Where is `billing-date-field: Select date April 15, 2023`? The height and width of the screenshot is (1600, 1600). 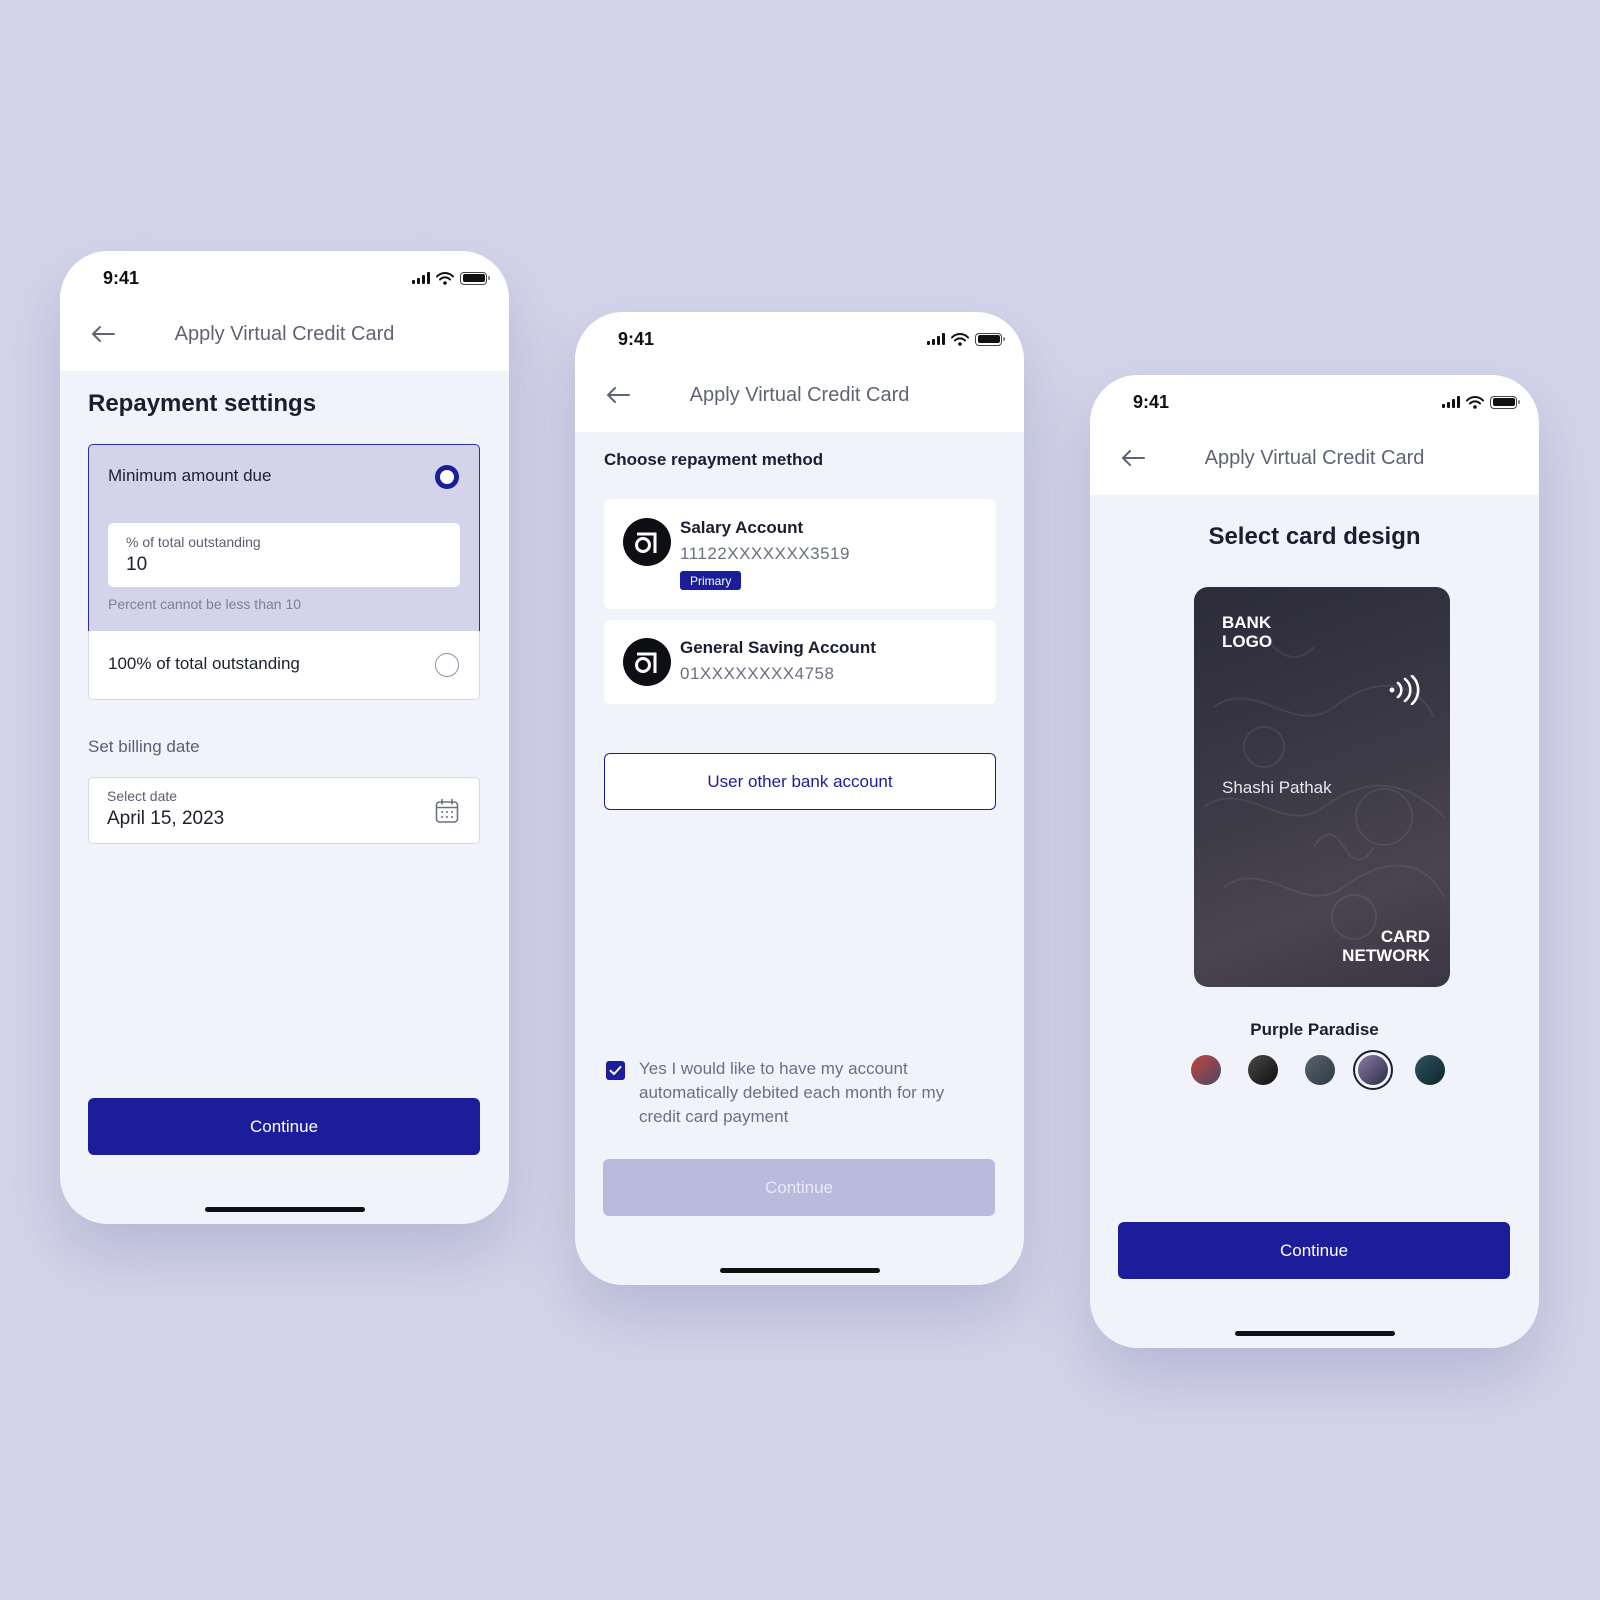 billing-date-field: Select date April 15, 2023 is located at coordinates (284, 810).